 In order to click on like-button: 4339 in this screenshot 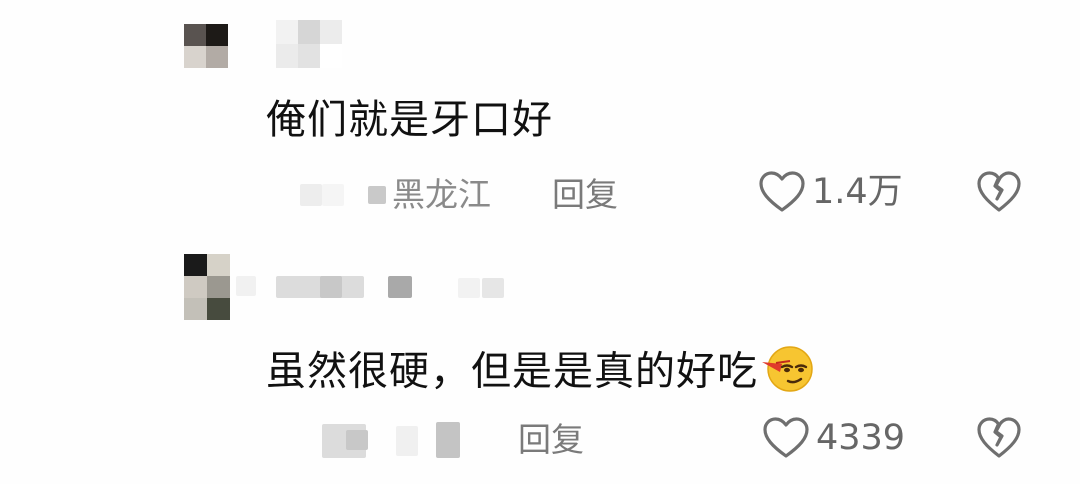, I will do `click(833, 438)`.